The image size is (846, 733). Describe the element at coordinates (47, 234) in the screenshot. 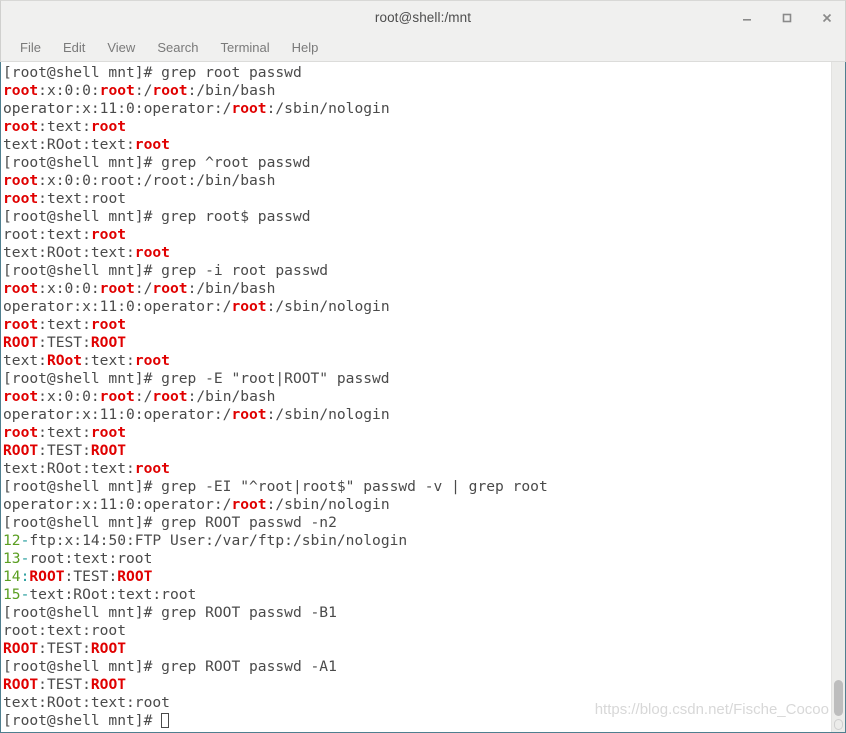

I see `output-text: root:text:` at that location.